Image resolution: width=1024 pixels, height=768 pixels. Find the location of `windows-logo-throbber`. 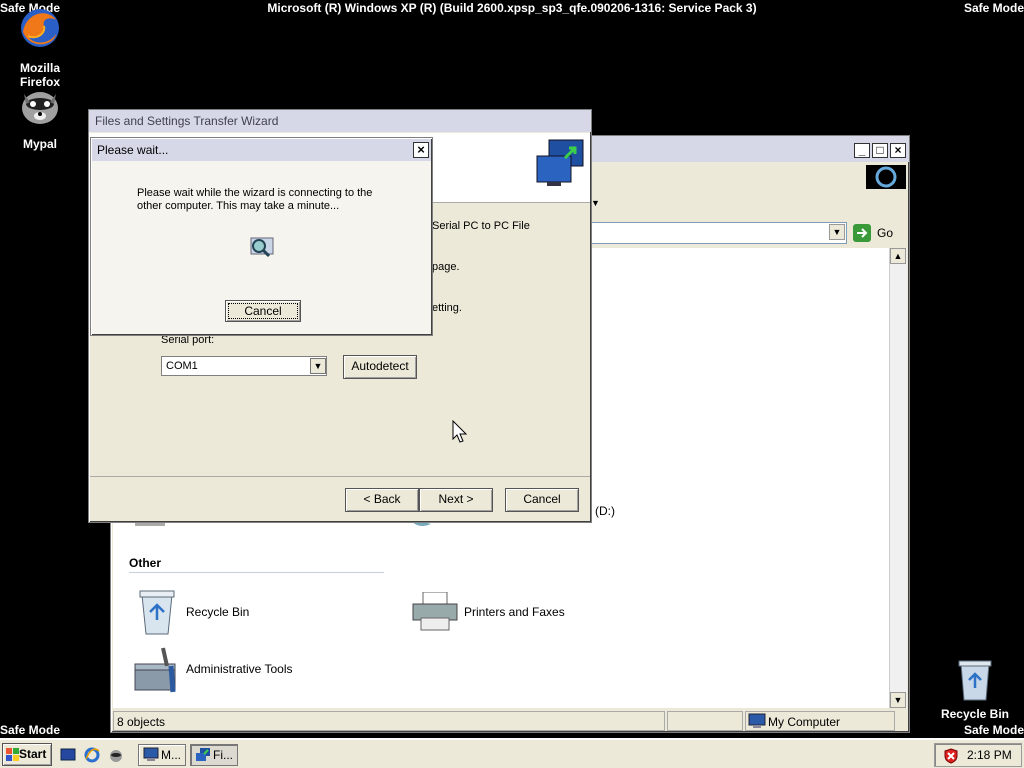

windows-logo-throbber is located at coordinates (886, 177).